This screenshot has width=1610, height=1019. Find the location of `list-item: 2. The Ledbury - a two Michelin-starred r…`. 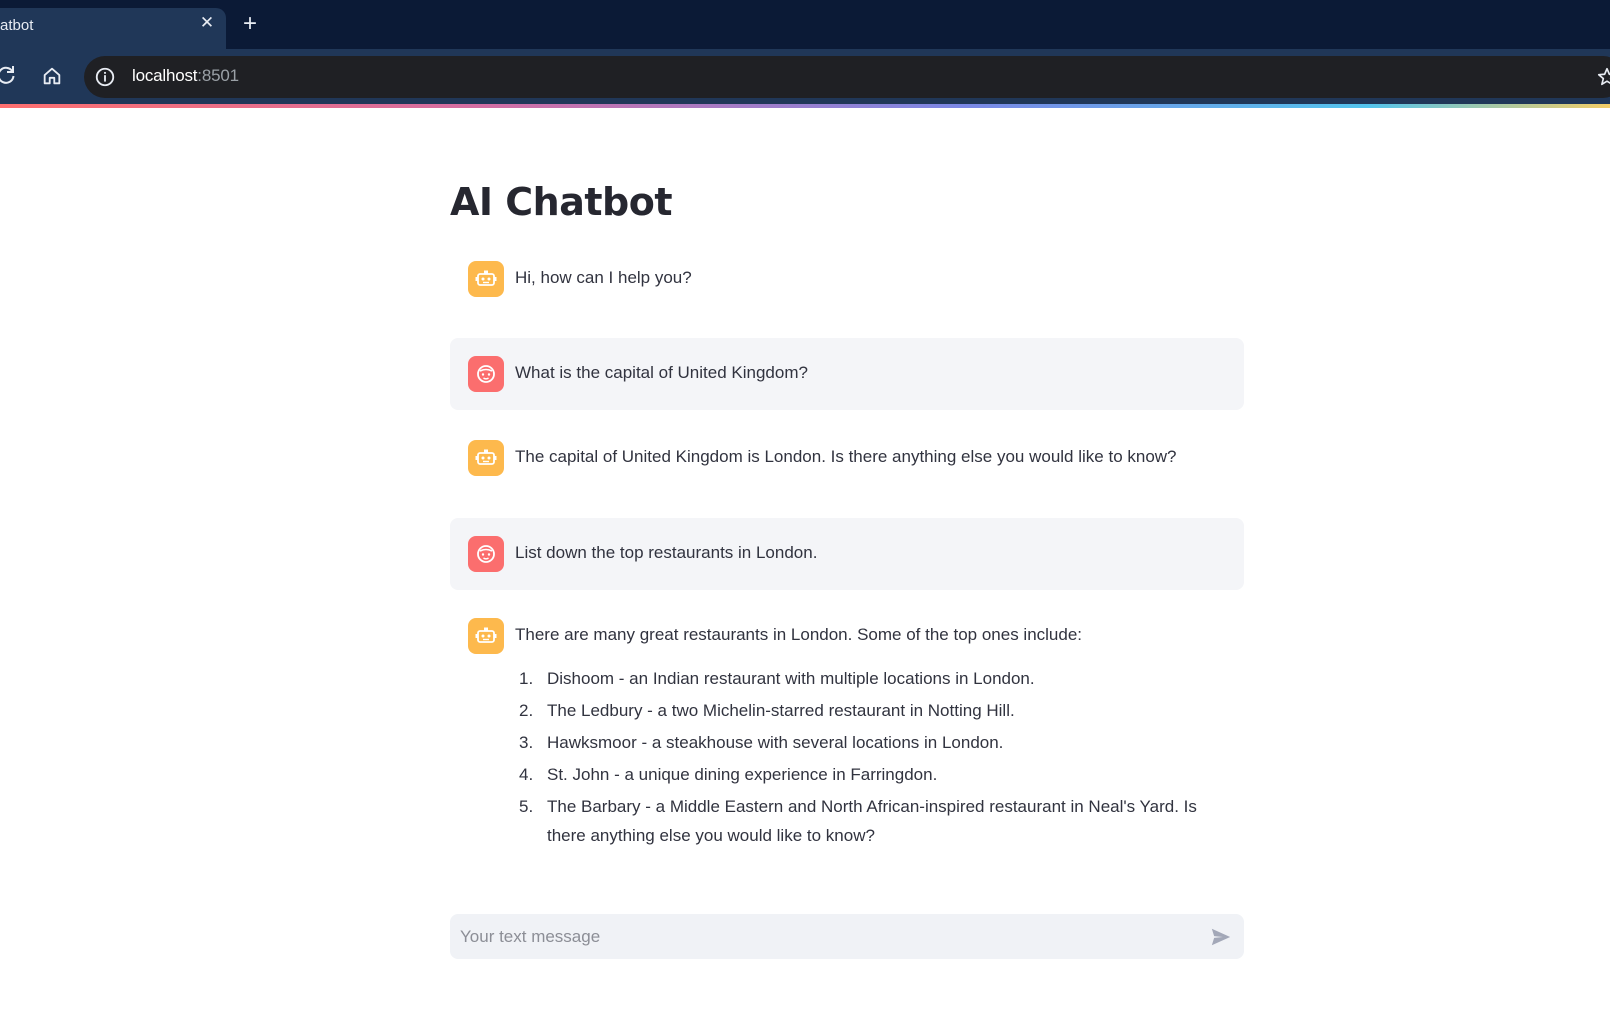

list-item: 2. The Ledbury - a two Michelin-starred r… is located at coordinates (875, 710).